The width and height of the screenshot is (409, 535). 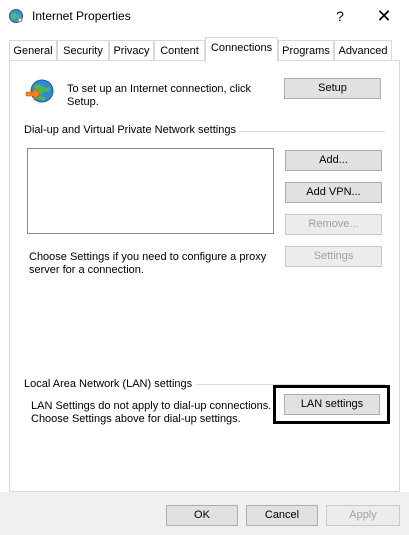 What do you see at coordinates (150, 191) in the screenshot?
I see `connections-listbox` at bounding box center [150, 191].